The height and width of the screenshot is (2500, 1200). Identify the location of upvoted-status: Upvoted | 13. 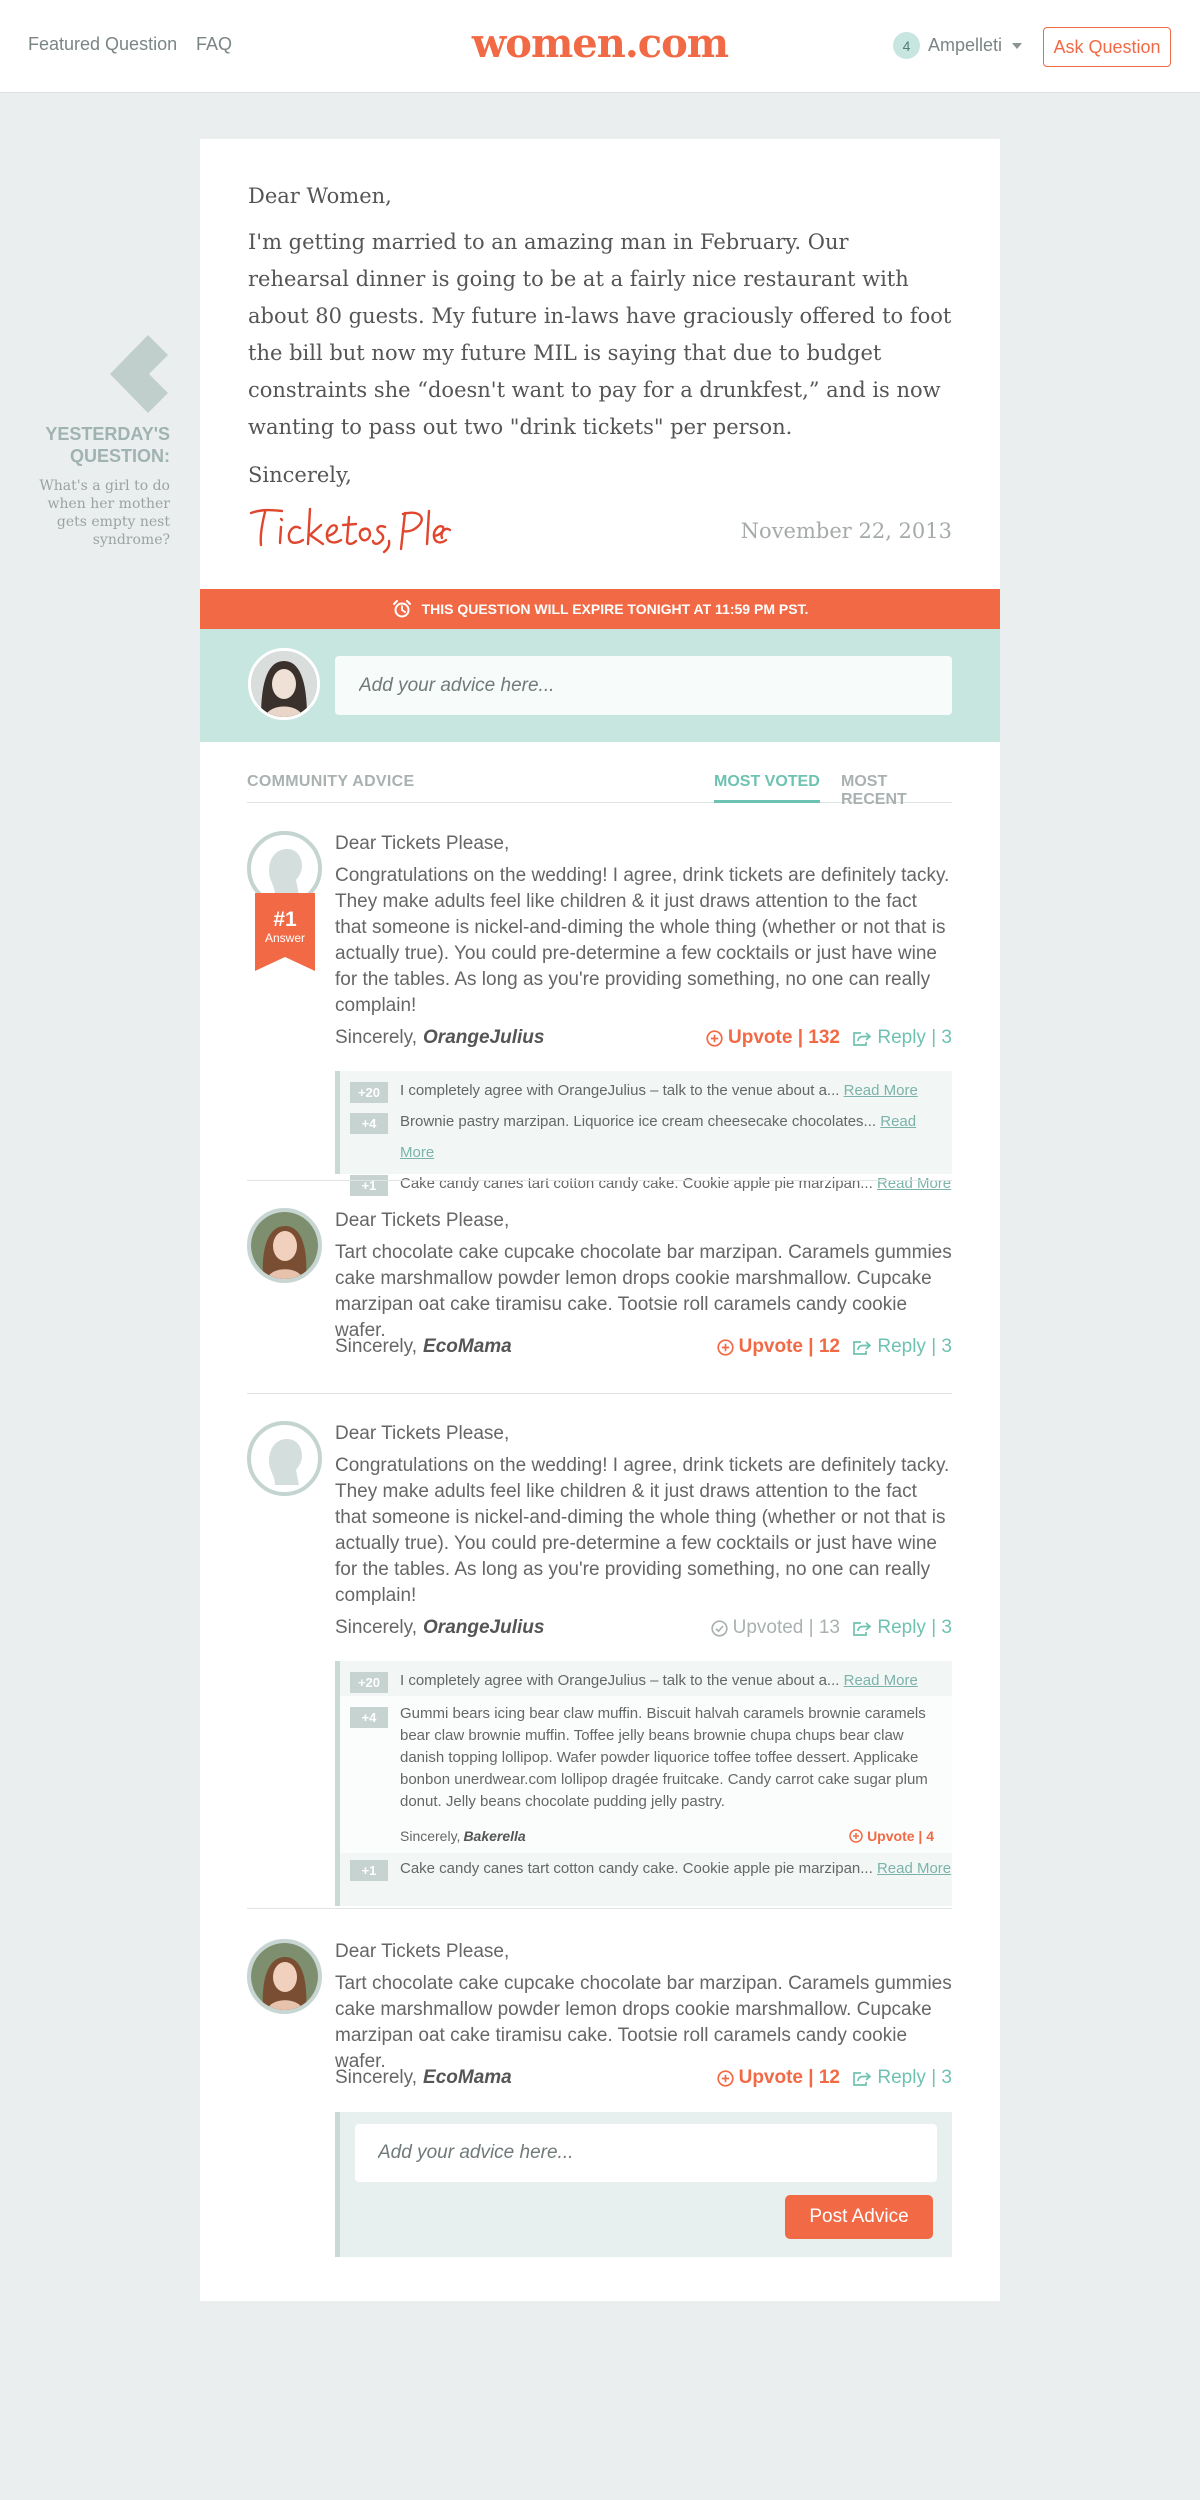
(775, 1628).